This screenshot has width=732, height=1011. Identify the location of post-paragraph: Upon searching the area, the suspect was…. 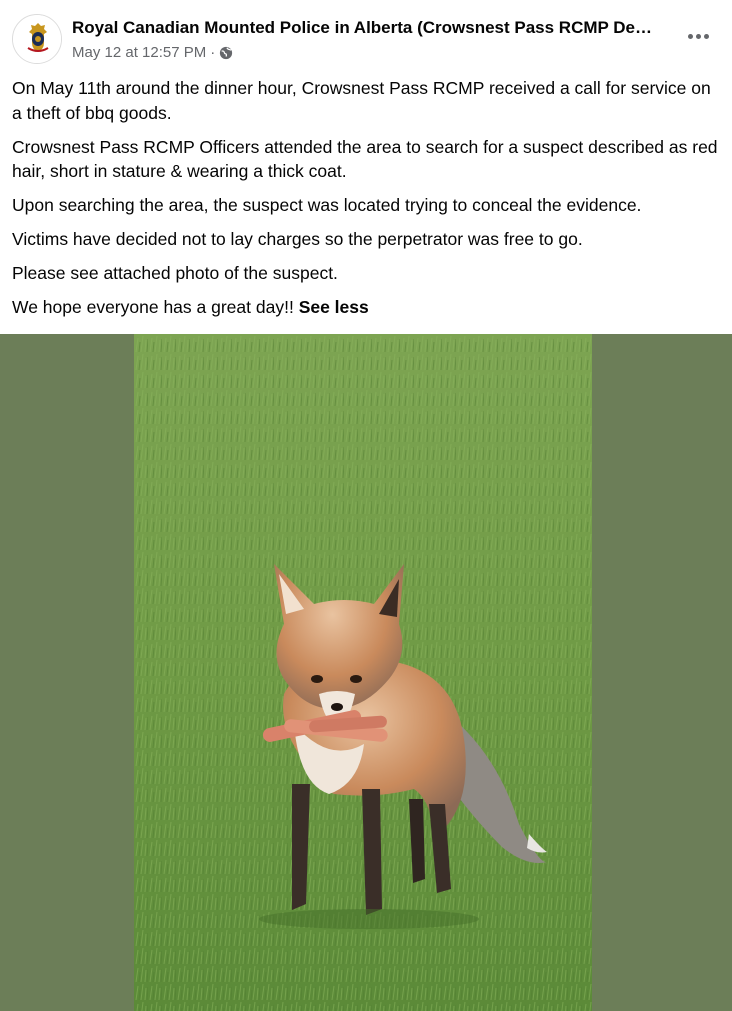
(327, 205).